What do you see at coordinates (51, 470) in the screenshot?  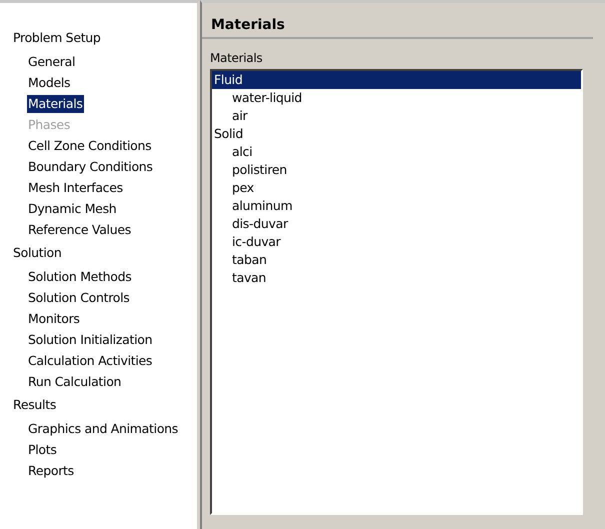 I see `navigation-item: Reports` at bounding box center [51, 470].